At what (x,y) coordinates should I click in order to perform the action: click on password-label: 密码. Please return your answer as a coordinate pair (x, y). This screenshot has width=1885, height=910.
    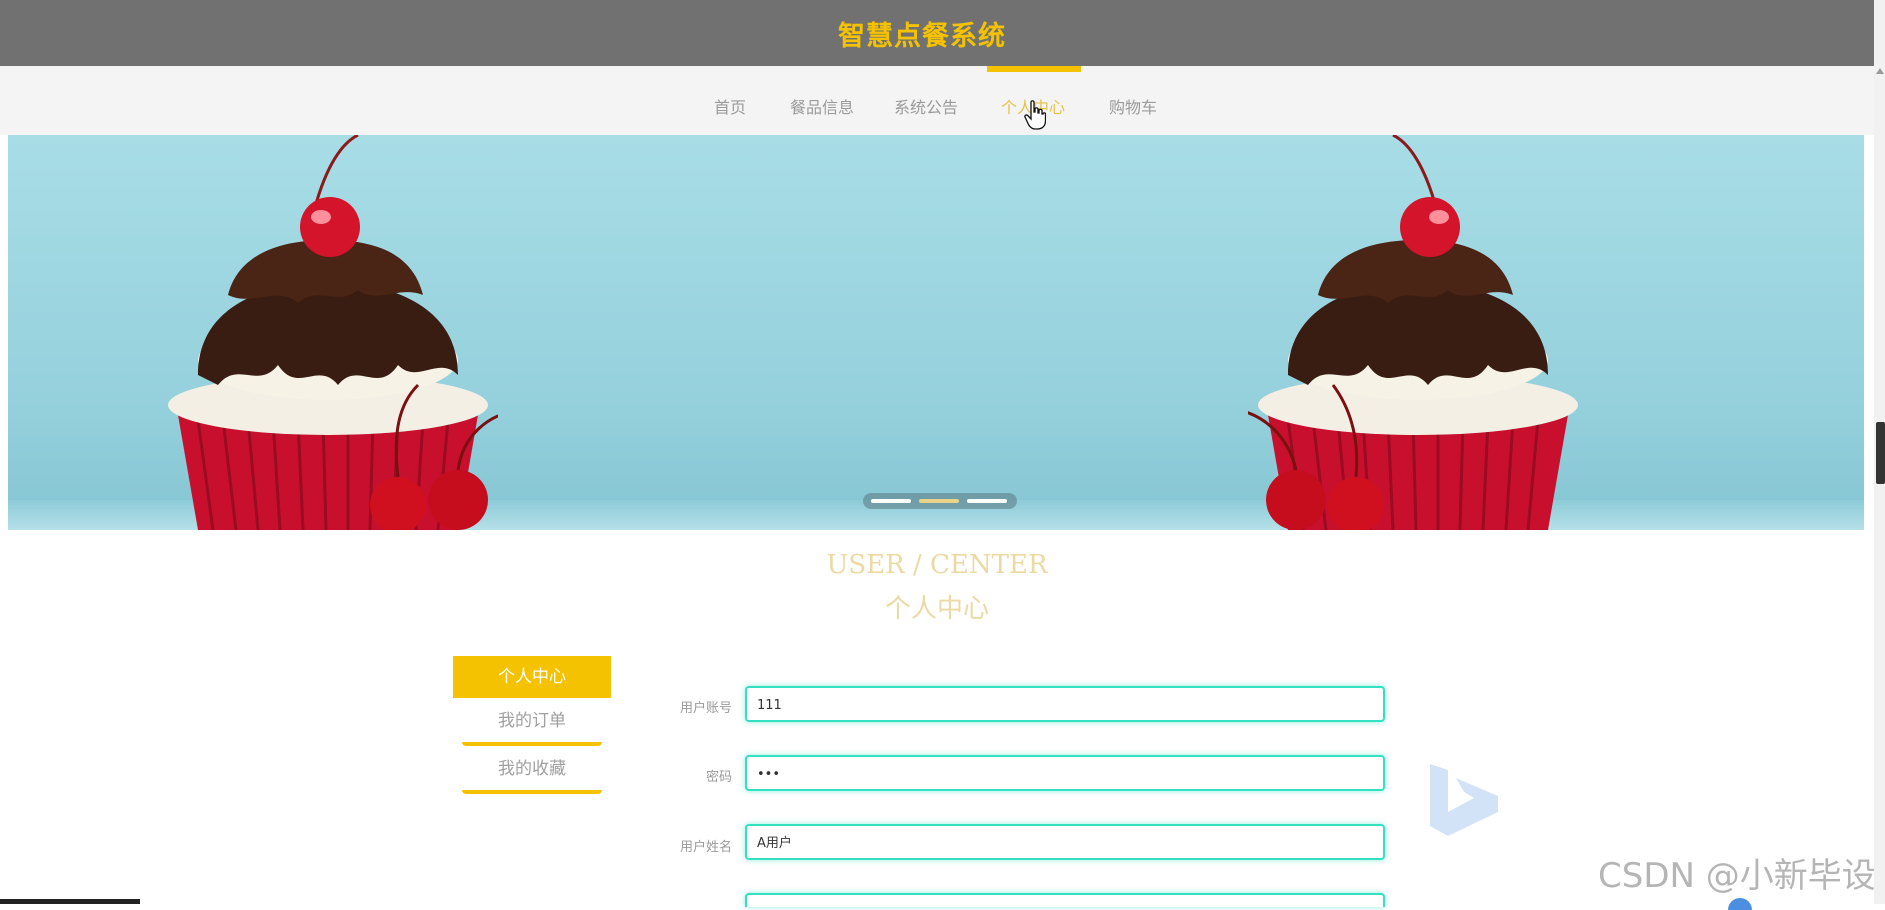
    Looking at the image, I should click on (718, 777).